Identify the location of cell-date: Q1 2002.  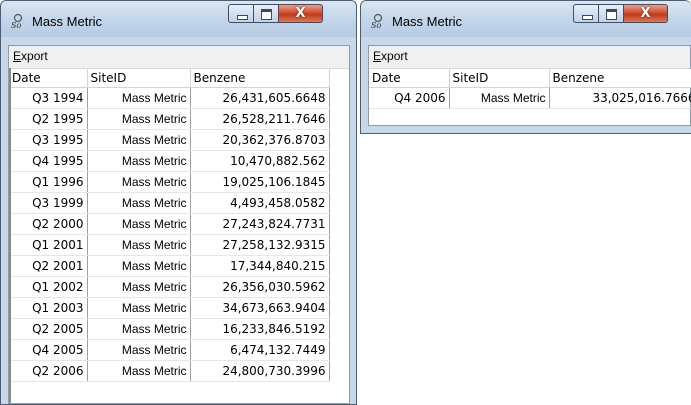
(48, 287).